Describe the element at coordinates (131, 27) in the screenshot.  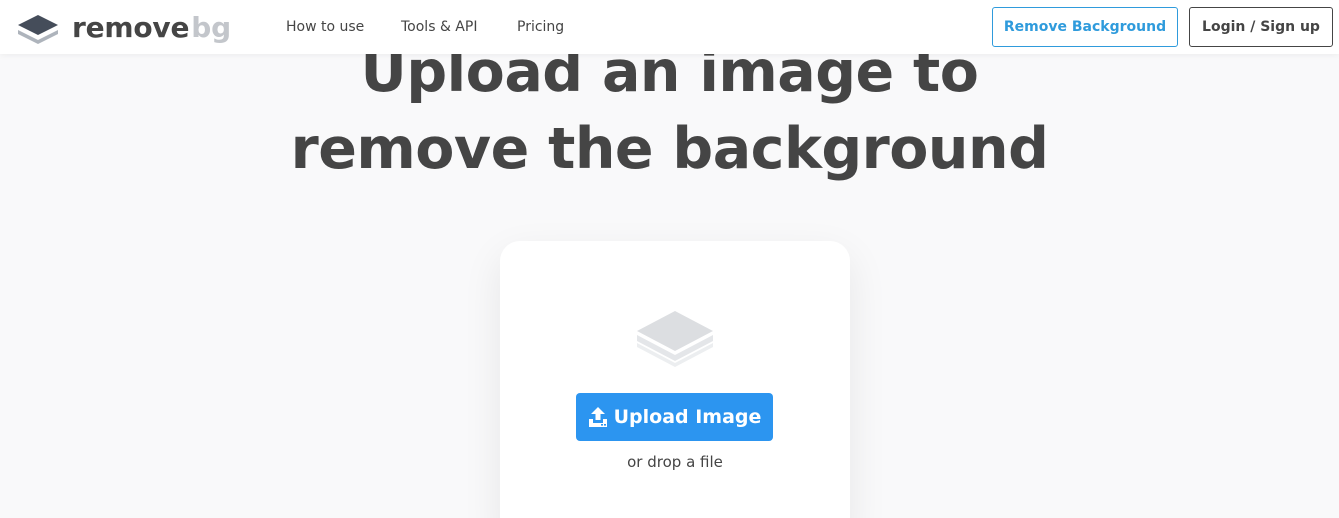
I see `logo-text-remove: remove` at that location.